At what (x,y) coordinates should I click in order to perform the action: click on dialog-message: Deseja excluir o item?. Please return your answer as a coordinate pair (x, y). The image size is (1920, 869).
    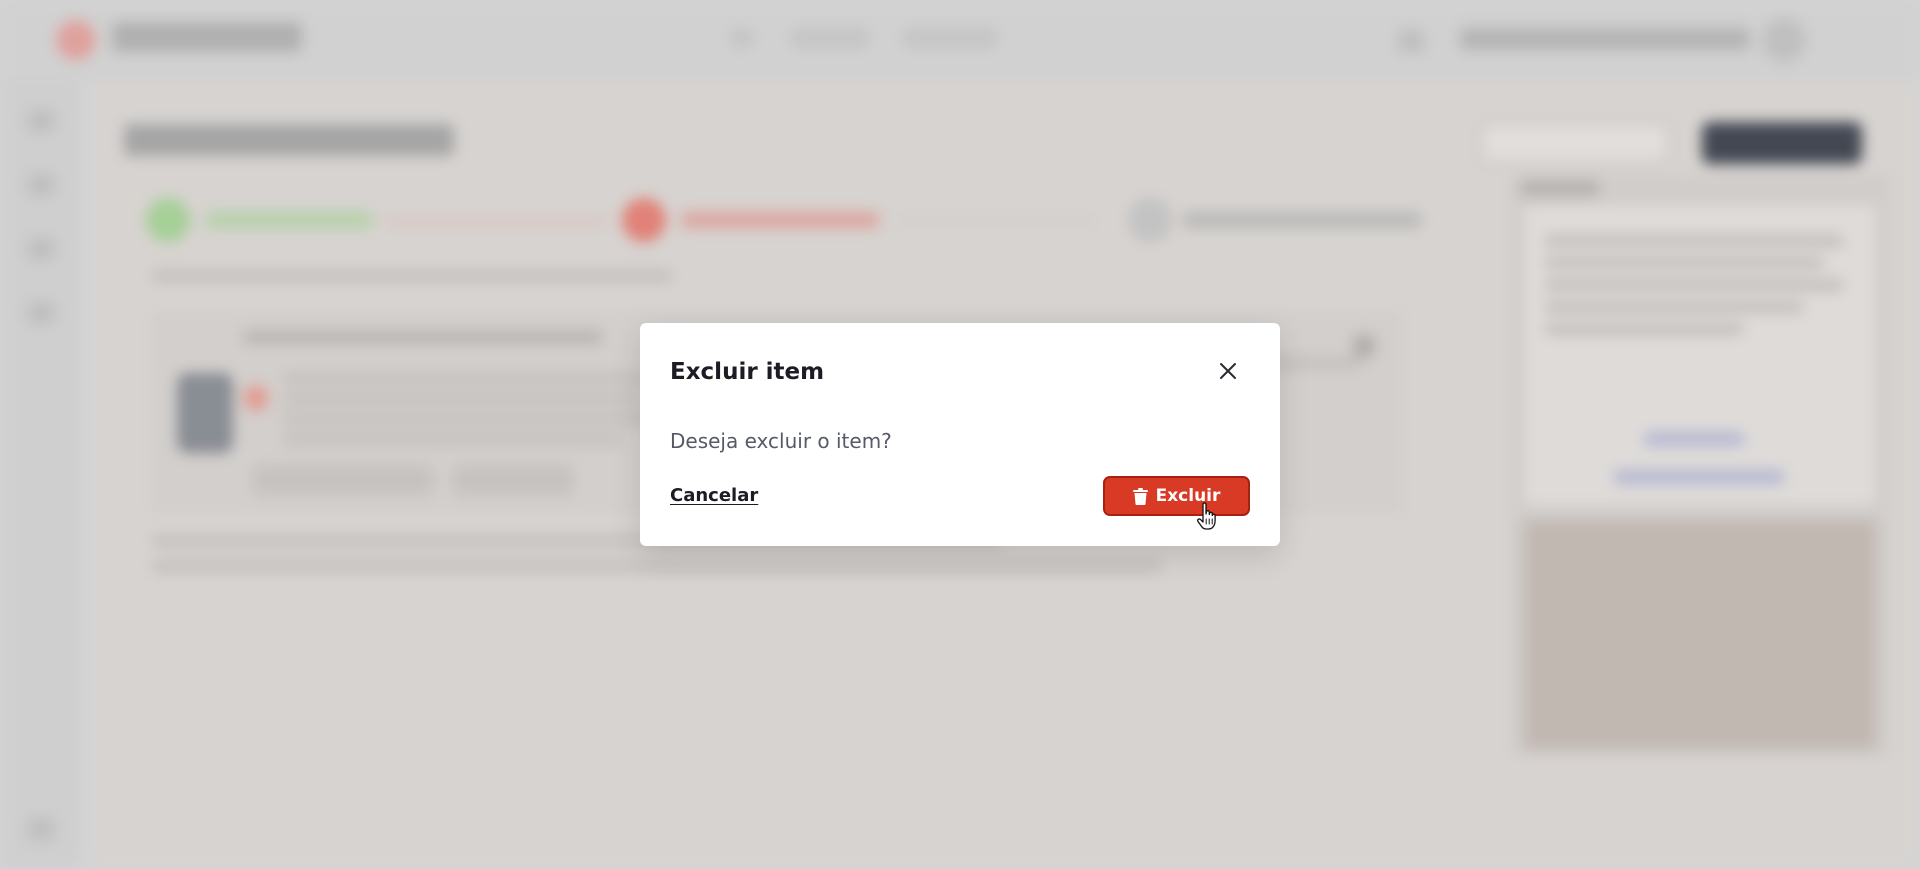
    Looking at the image, I should click on (781, 441).